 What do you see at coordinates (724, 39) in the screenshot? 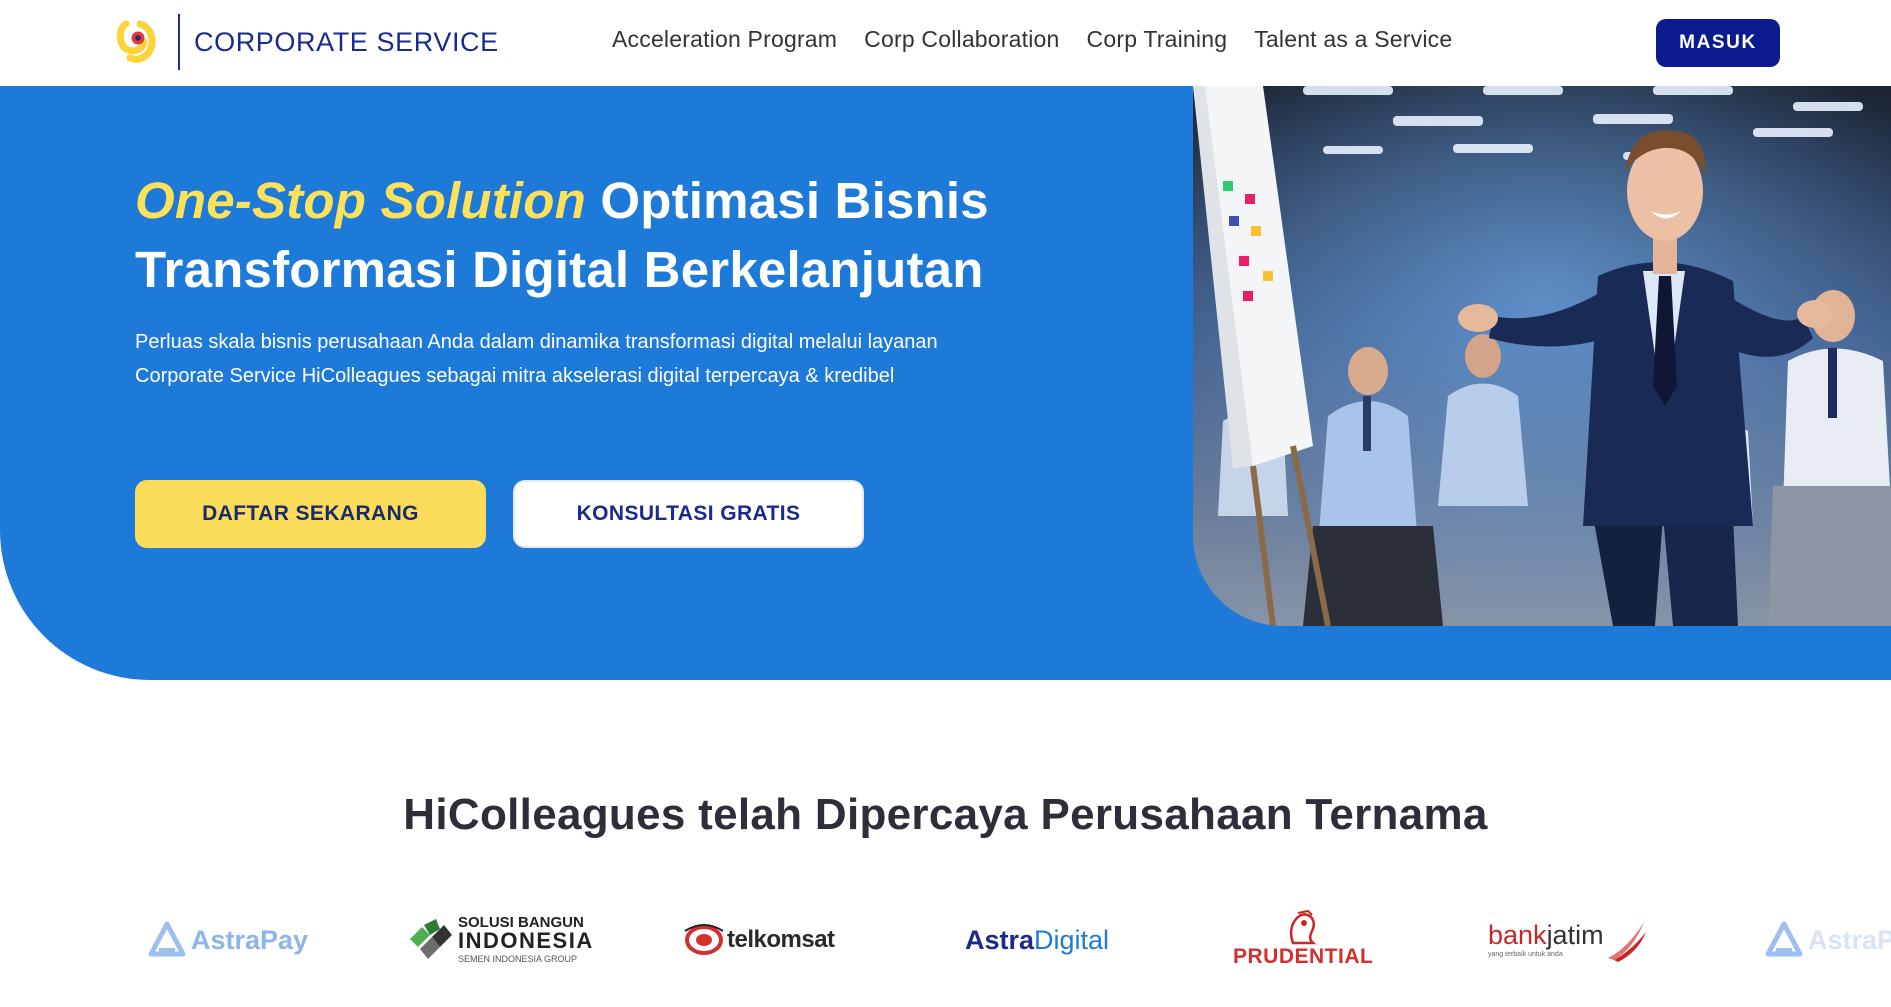
I see `nav-link-acceleration-program: Acceleration Program` at bounding box center [724, 39].